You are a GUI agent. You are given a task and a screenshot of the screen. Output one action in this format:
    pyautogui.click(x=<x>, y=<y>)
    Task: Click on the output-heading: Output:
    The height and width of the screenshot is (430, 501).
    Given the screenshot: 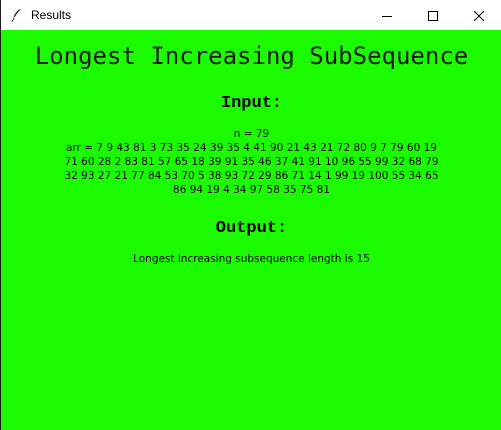 What is the action you would take?
    pyautogui.click(x=251, y=228)
    